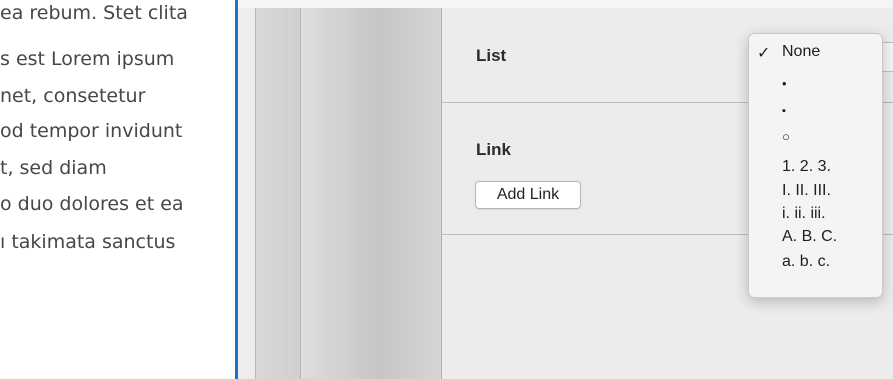  I want to click on text-line: o duo dolores et ea, so click(92, 204).